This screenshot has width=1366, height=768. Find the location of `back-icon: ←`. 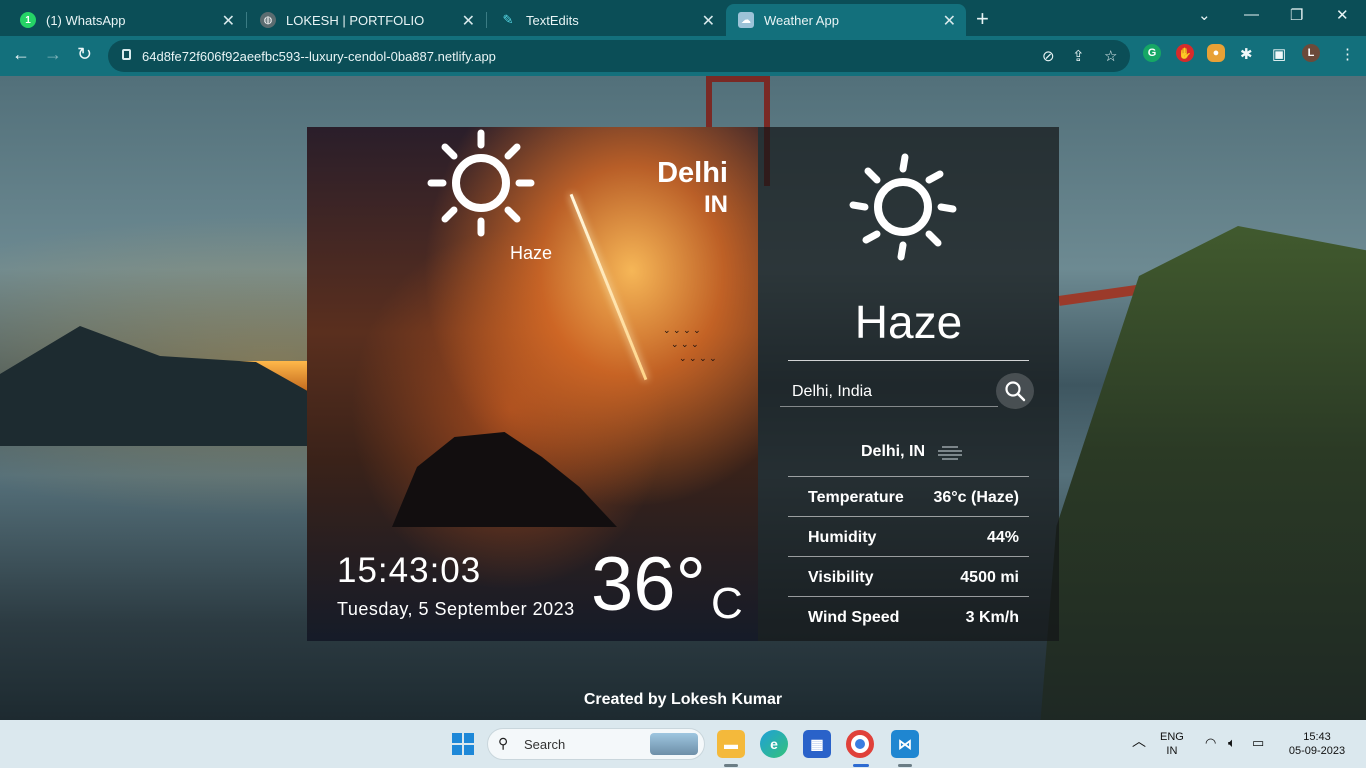

back-icon: ← is located at coordinates (21, 54).